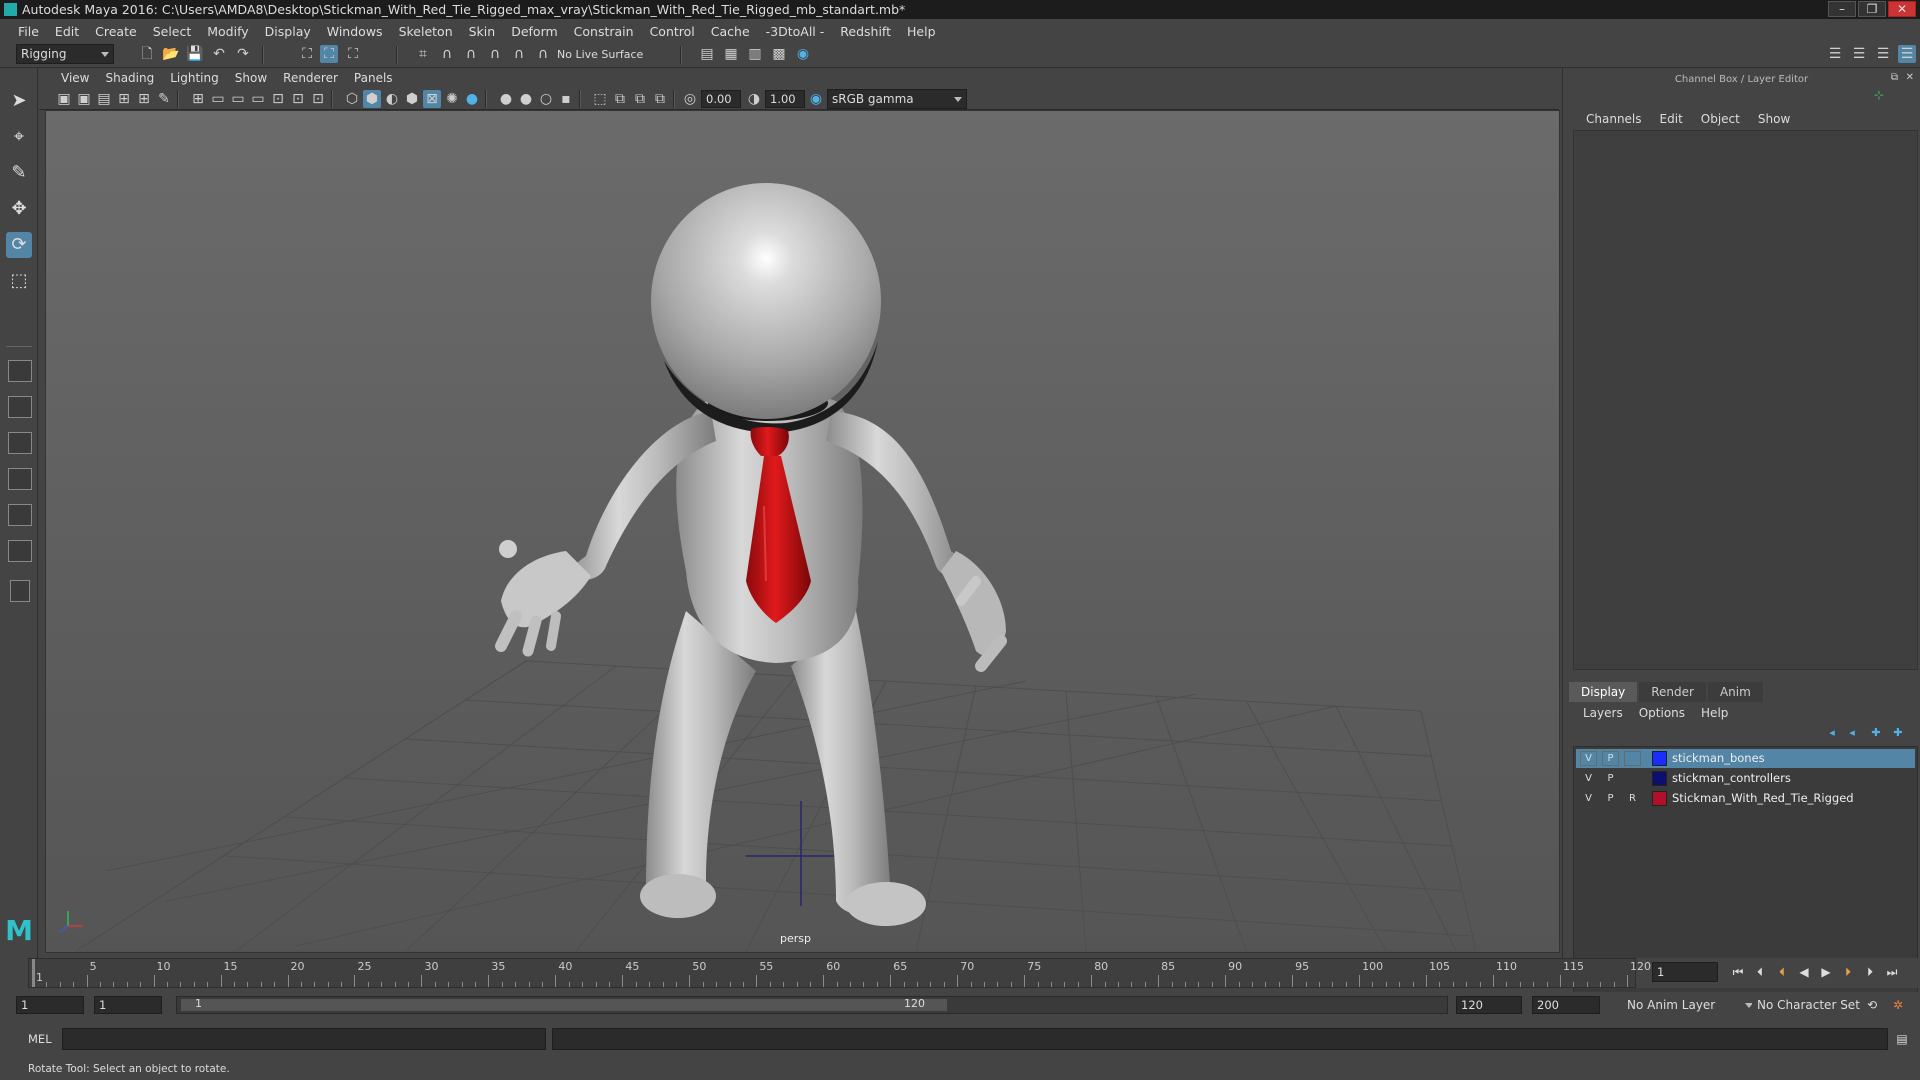 Image resolution: width=1920 pixels, height=1080 pixels. Describe the element at coordinates (543, 54) in the screenshot. I see `snap-projected-center-icon: ∩` at that location.